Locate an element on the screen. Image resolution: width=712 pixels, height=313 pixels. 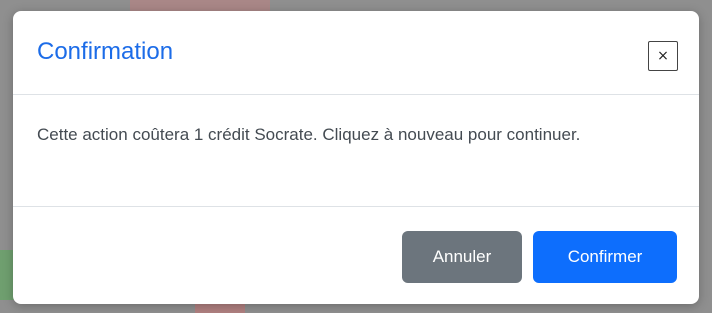
cancel-button: Annuler is located at coordinates (462, 257).